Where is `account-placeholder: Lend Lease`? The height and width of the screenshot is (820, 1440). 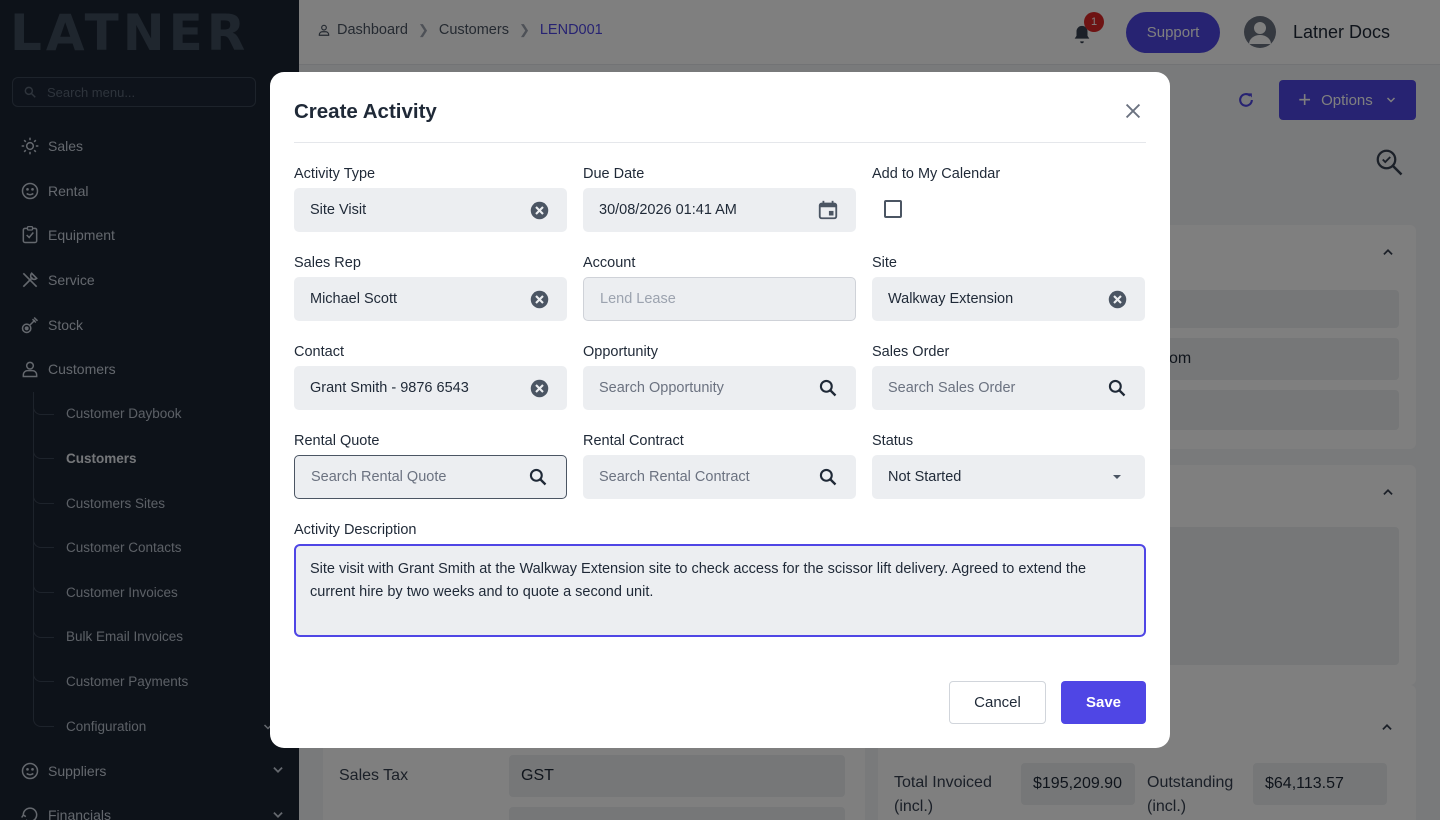
account-placeholder: Lend Lease is located at coordinates (638, 299).